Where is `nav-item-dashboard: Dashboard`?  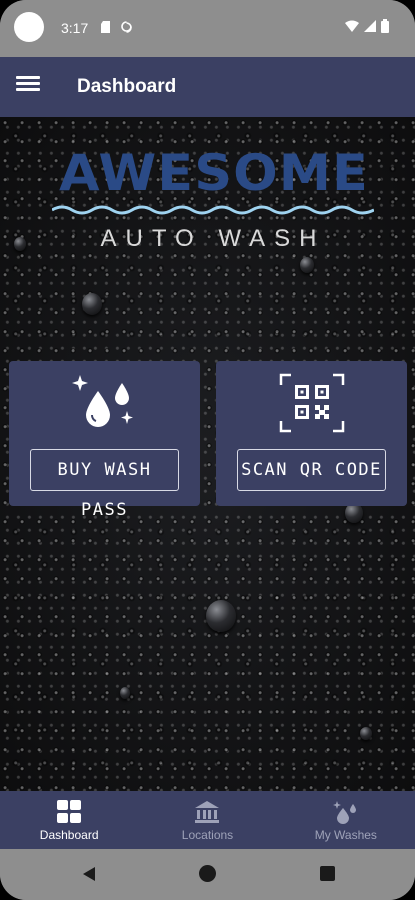
nav-item-dashboard: Dashboard is located at coordinates (69, 820).